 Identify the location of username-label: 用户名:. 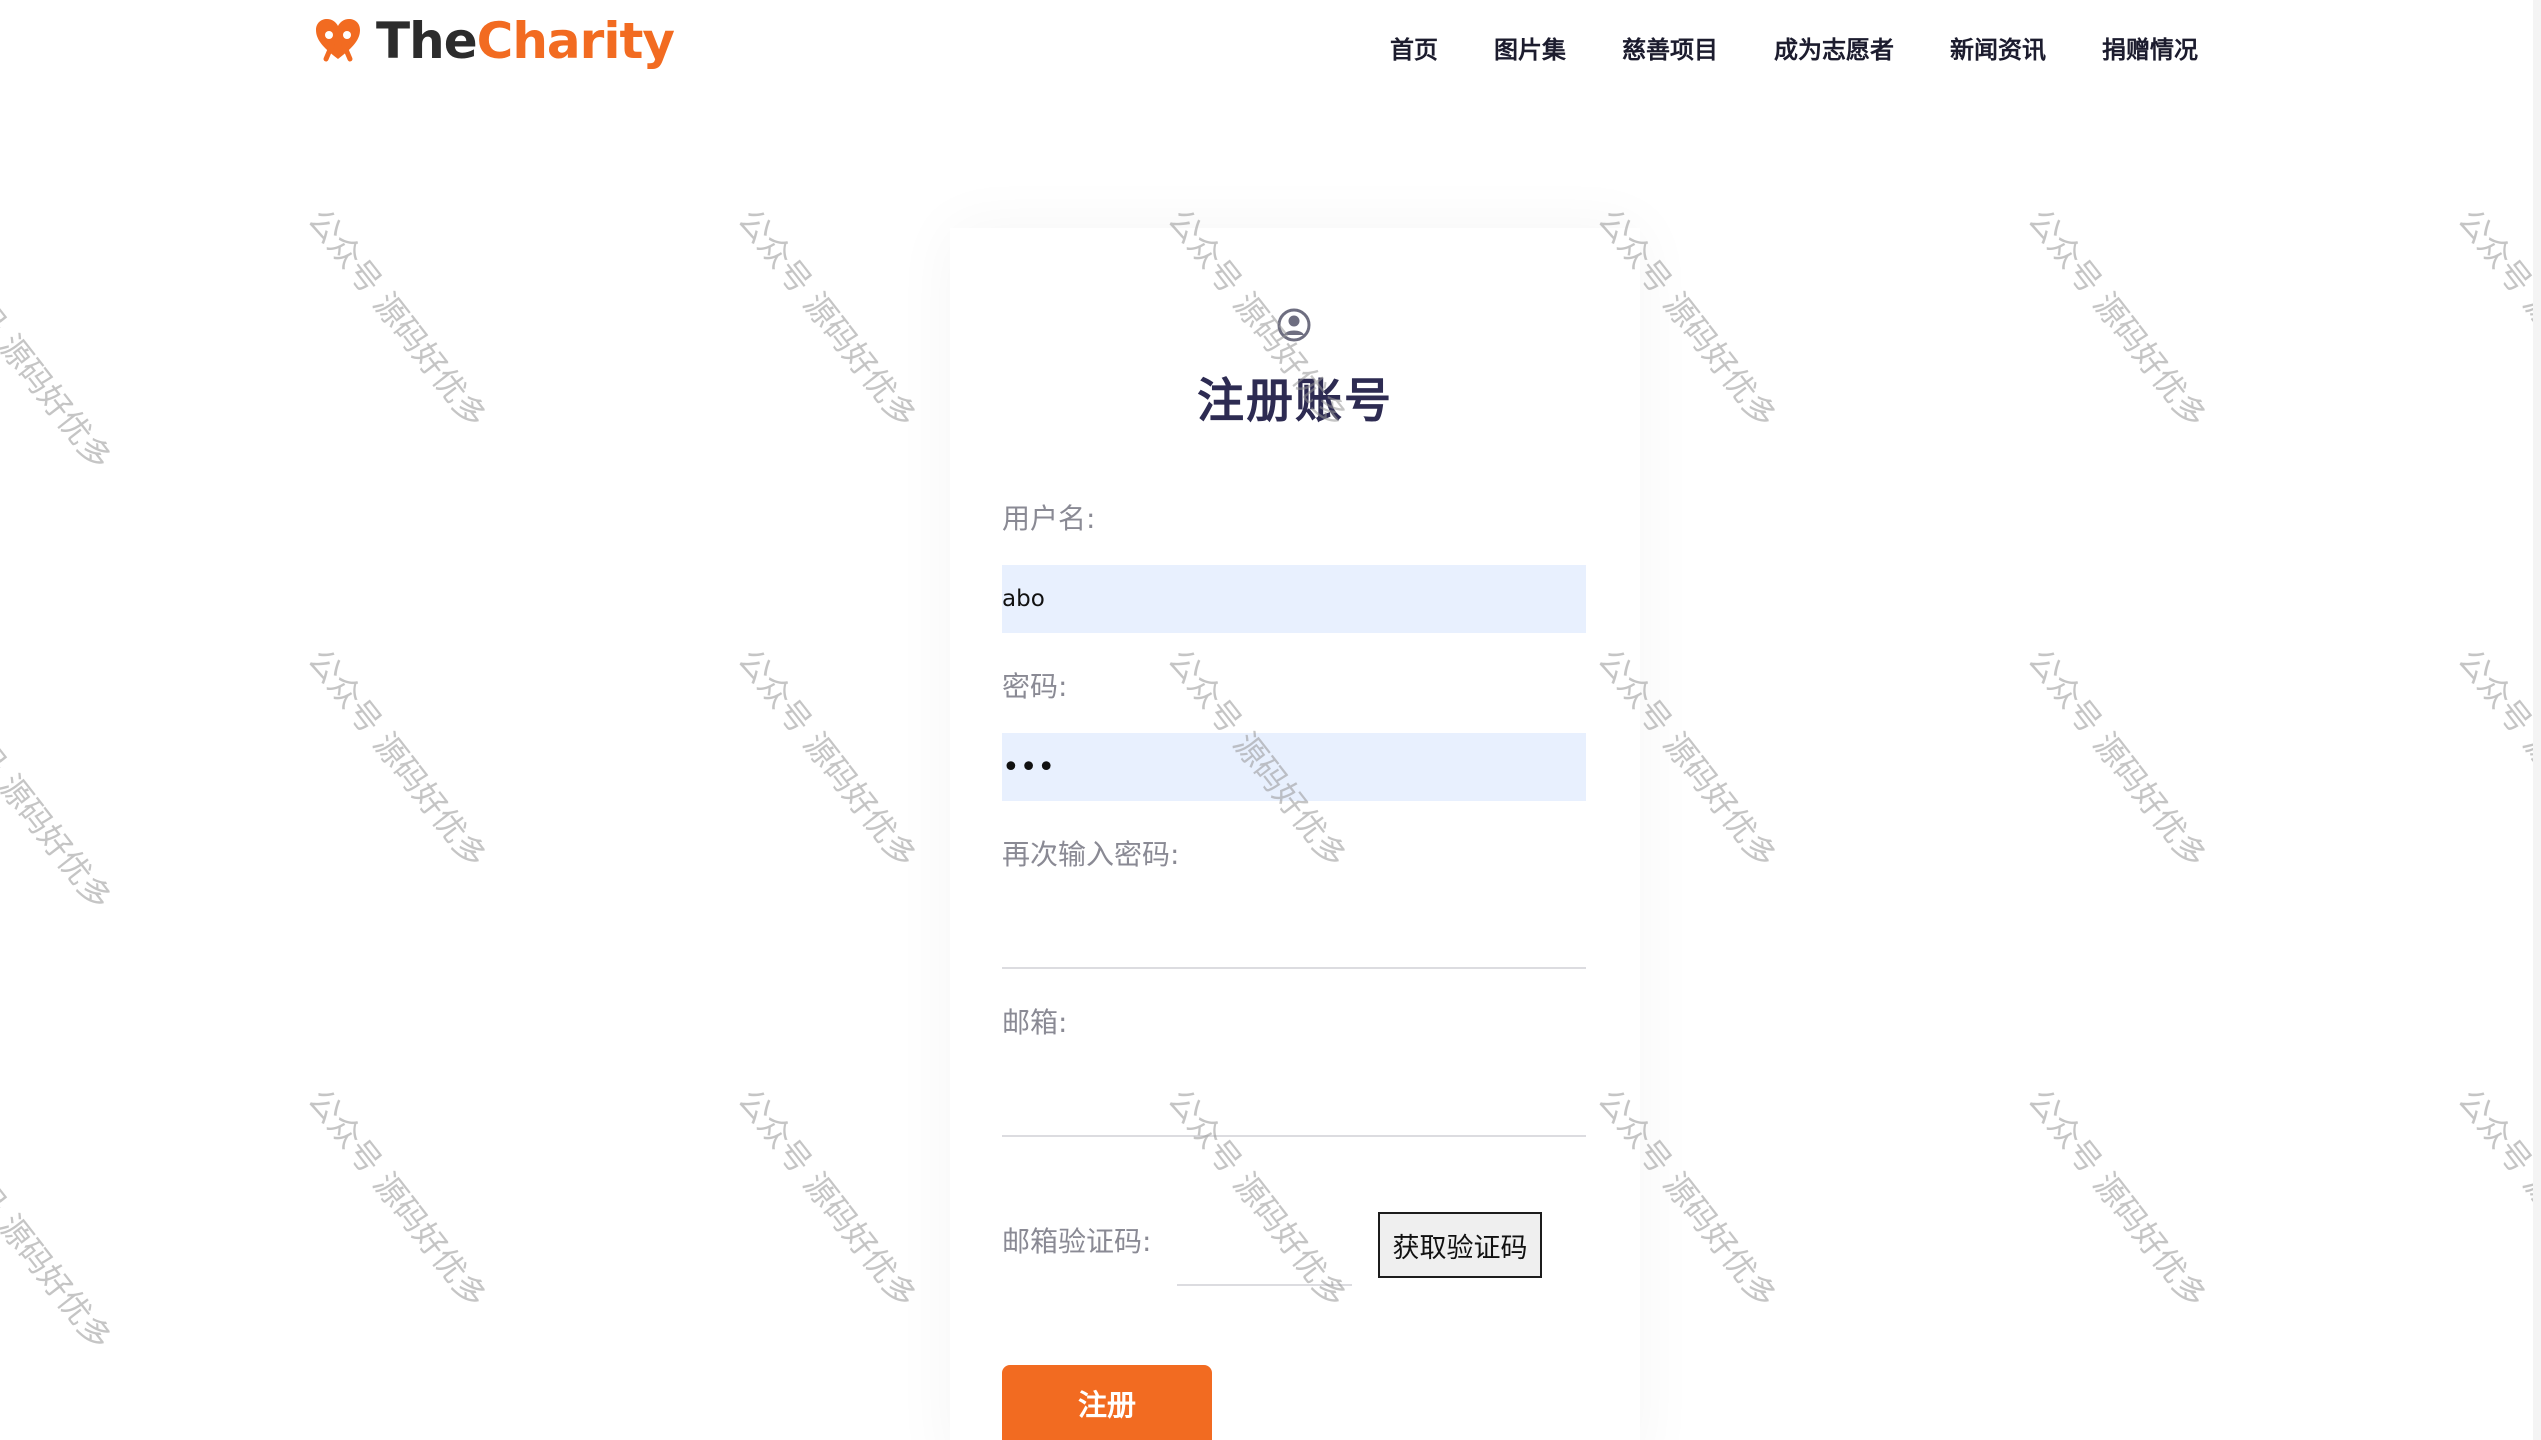
(1049, 518).